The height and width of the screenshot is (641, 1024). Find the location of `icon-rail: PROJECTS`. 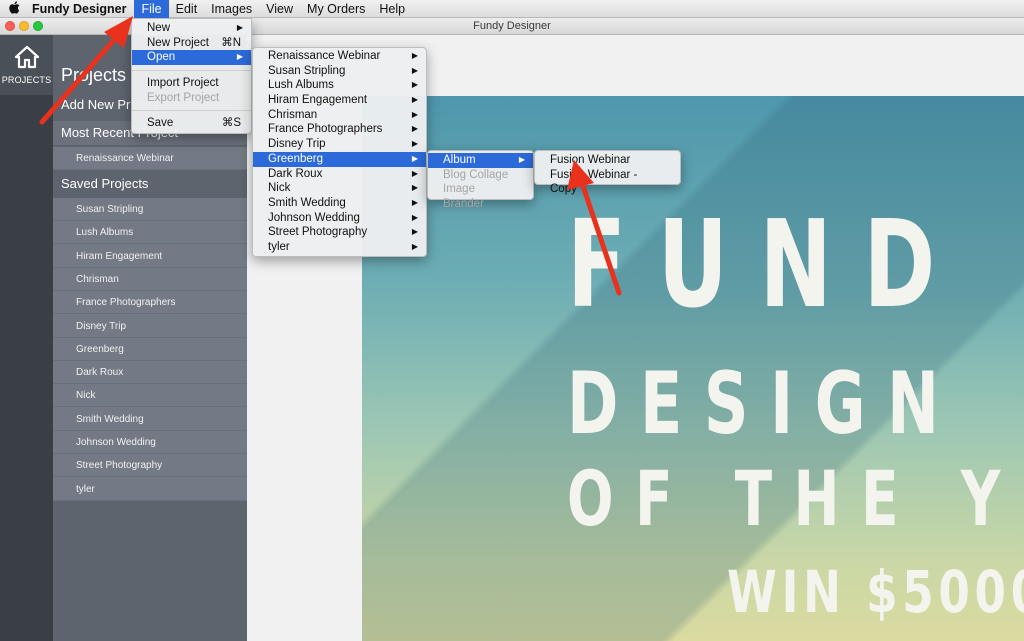

icon-rail: PROJECTS is located at coordinates (26, 338).